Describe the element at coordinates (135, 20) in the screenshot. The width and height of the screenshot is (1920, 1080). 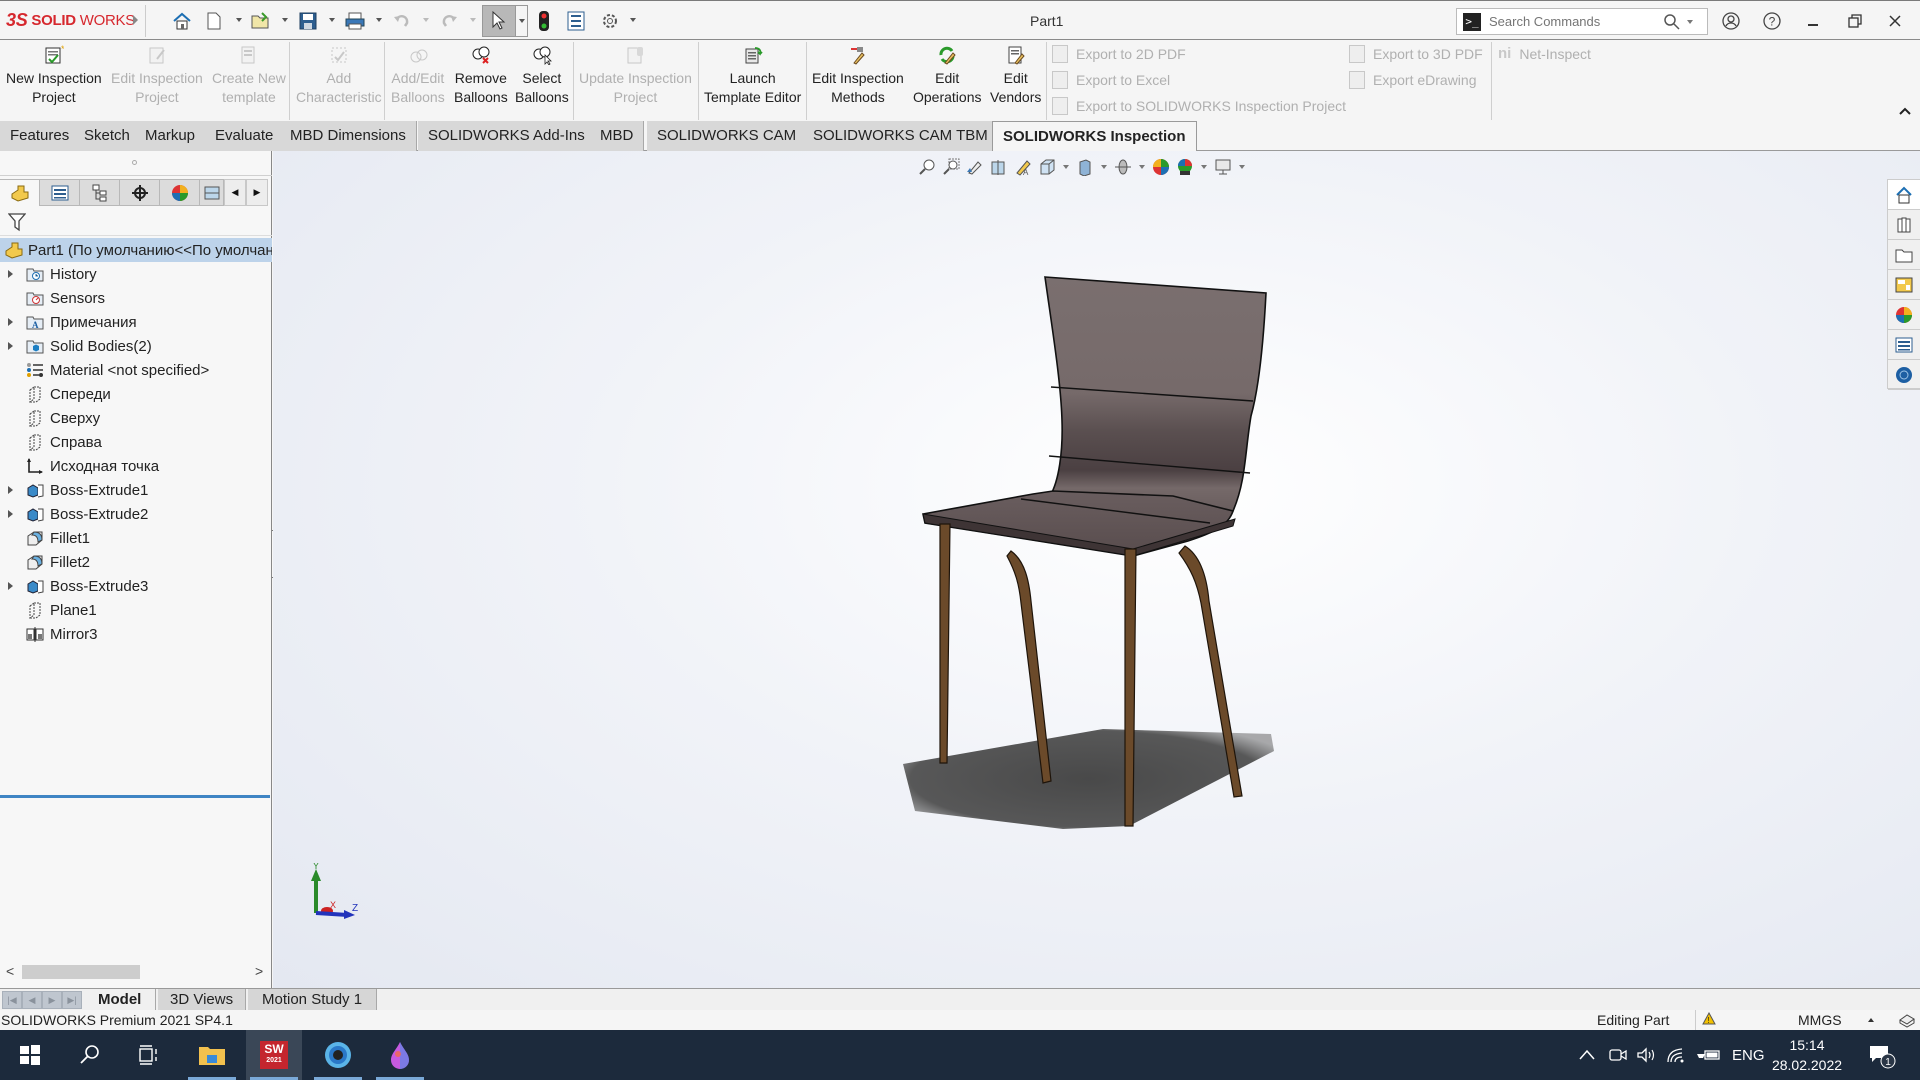
I see `menu-expand-icon` at that location.